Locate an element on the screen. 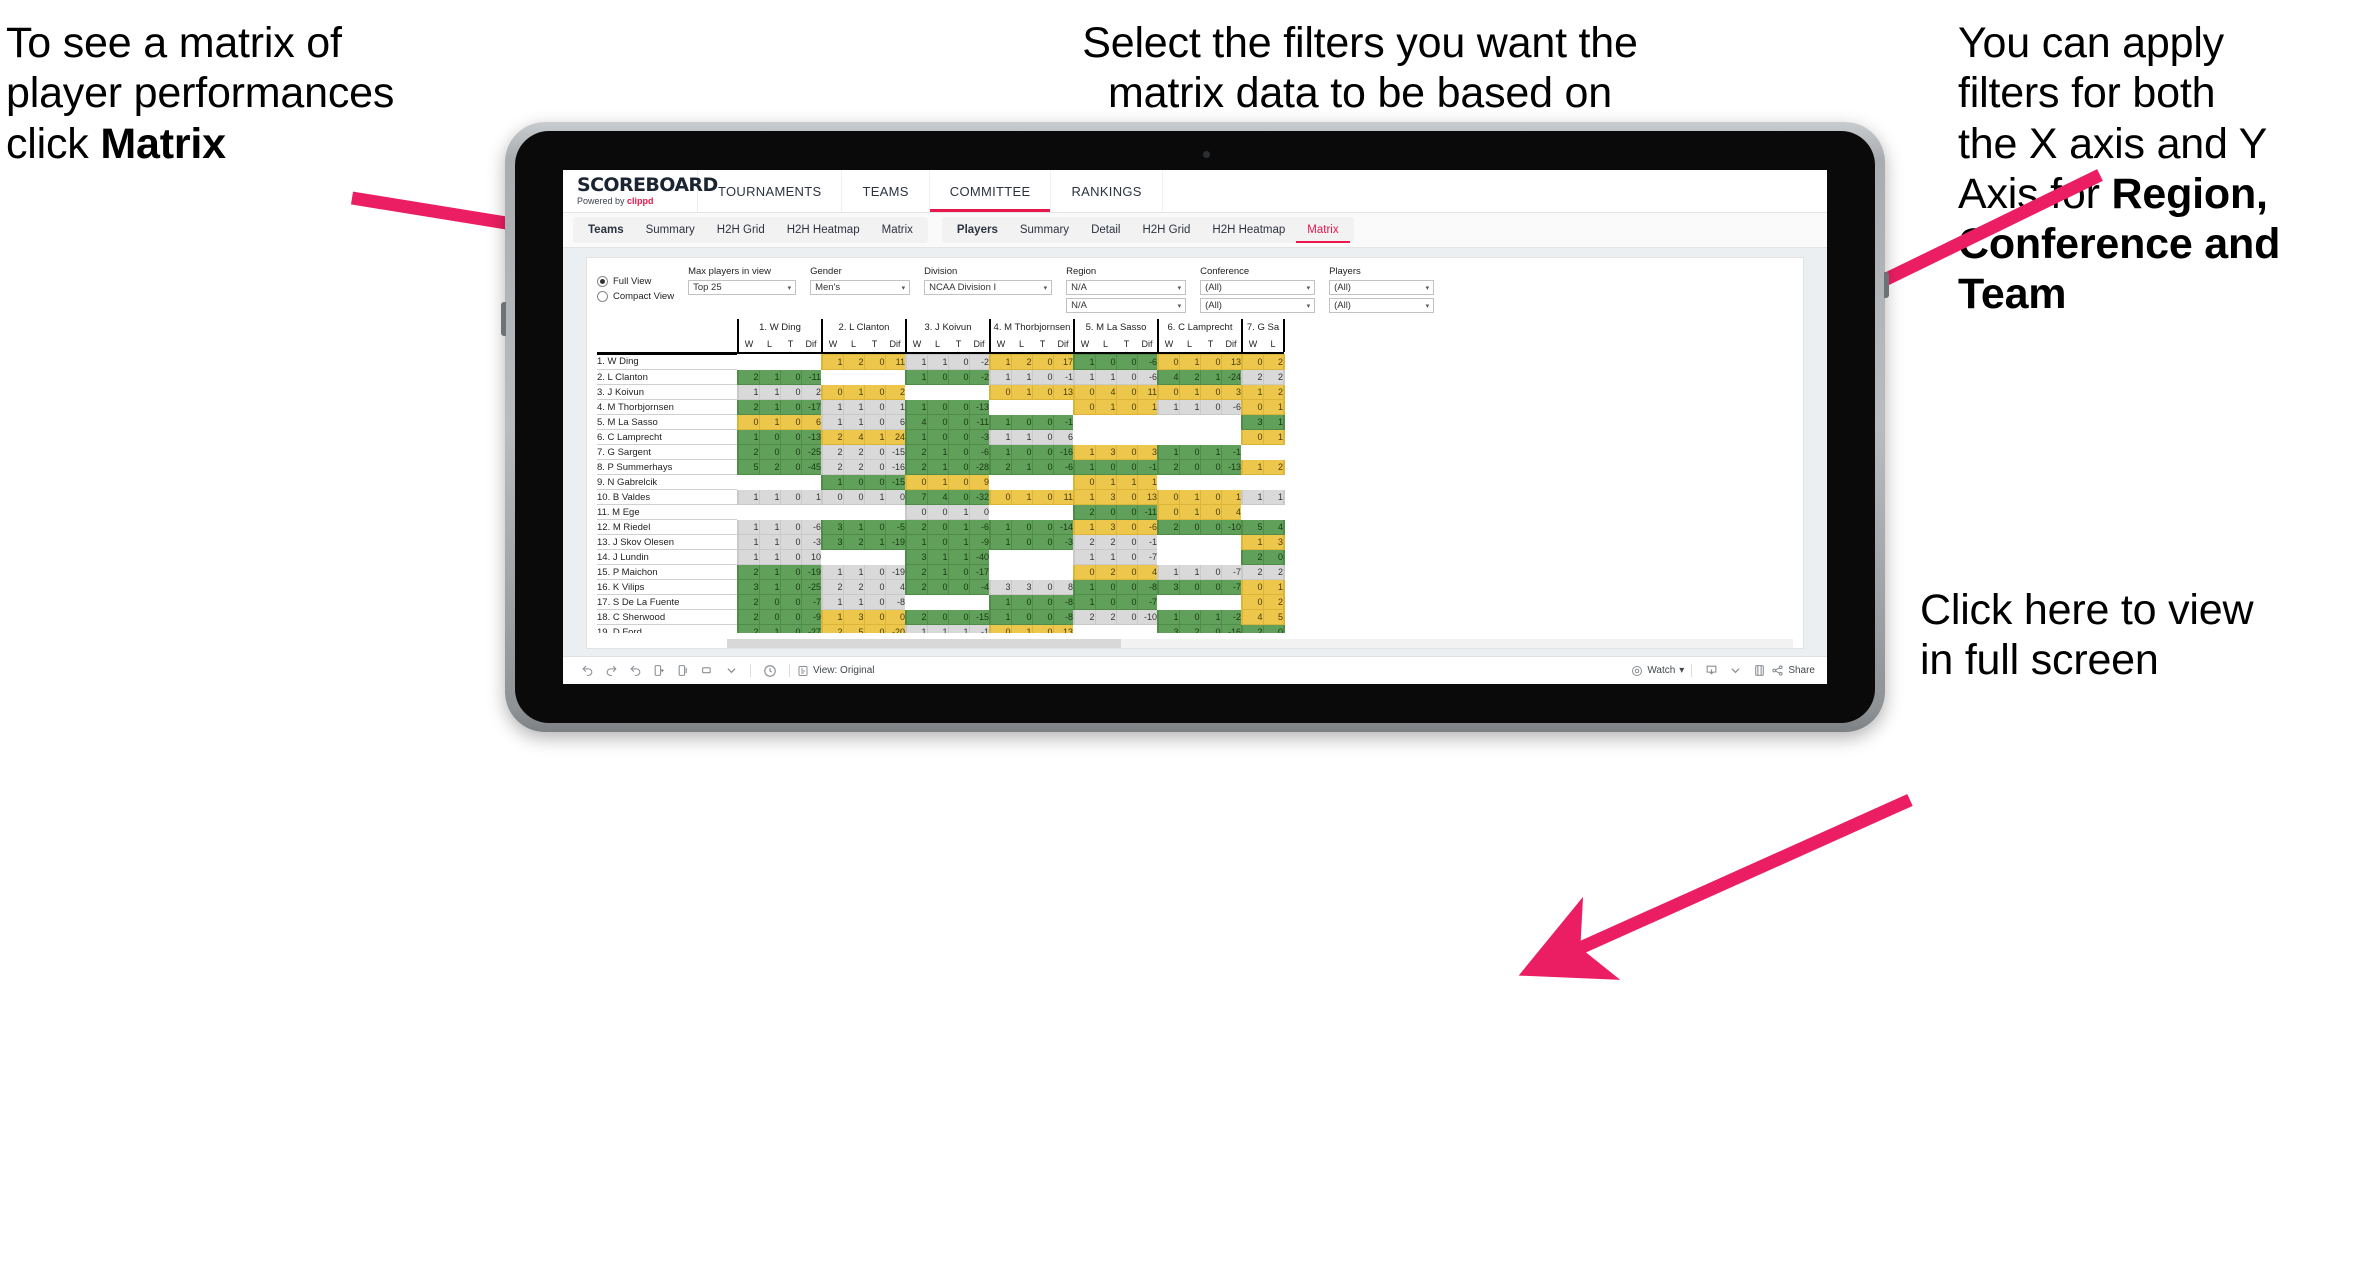  matrix-cell: -2 is located at coordinates (1231, 617).